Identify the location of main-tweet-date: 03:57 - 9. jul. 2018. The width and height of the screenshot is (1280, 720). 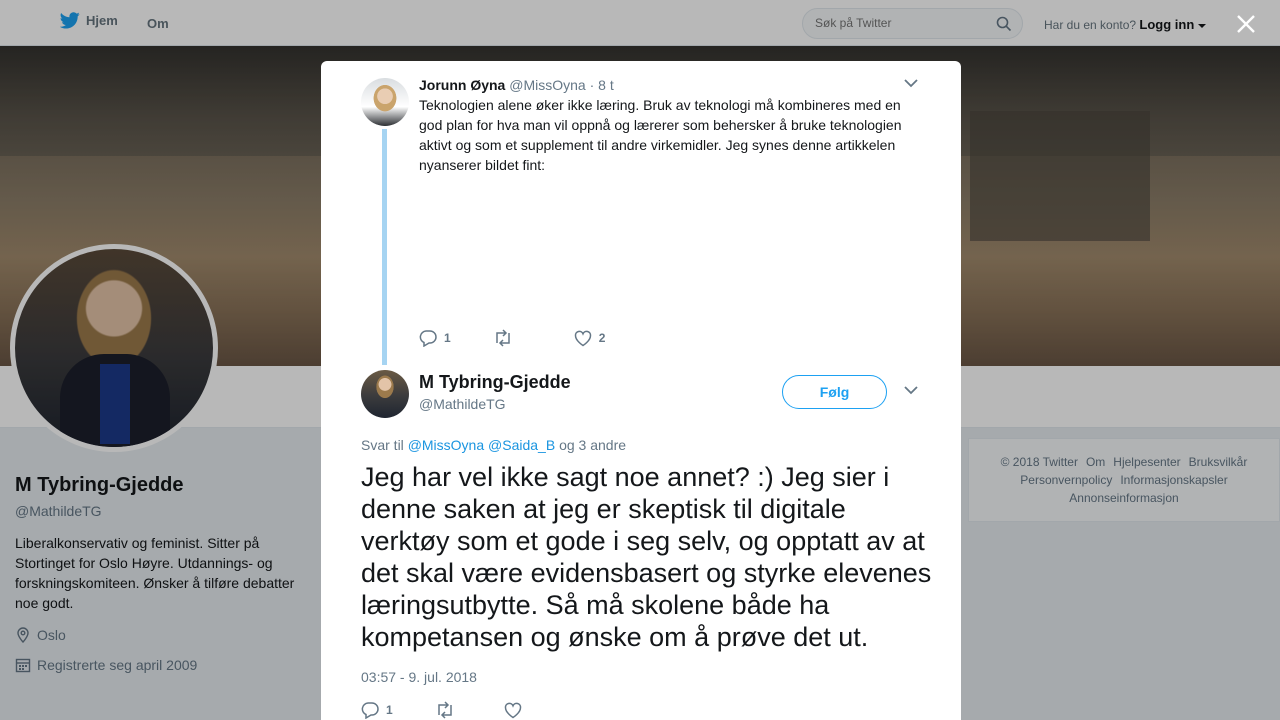
(419, 677).